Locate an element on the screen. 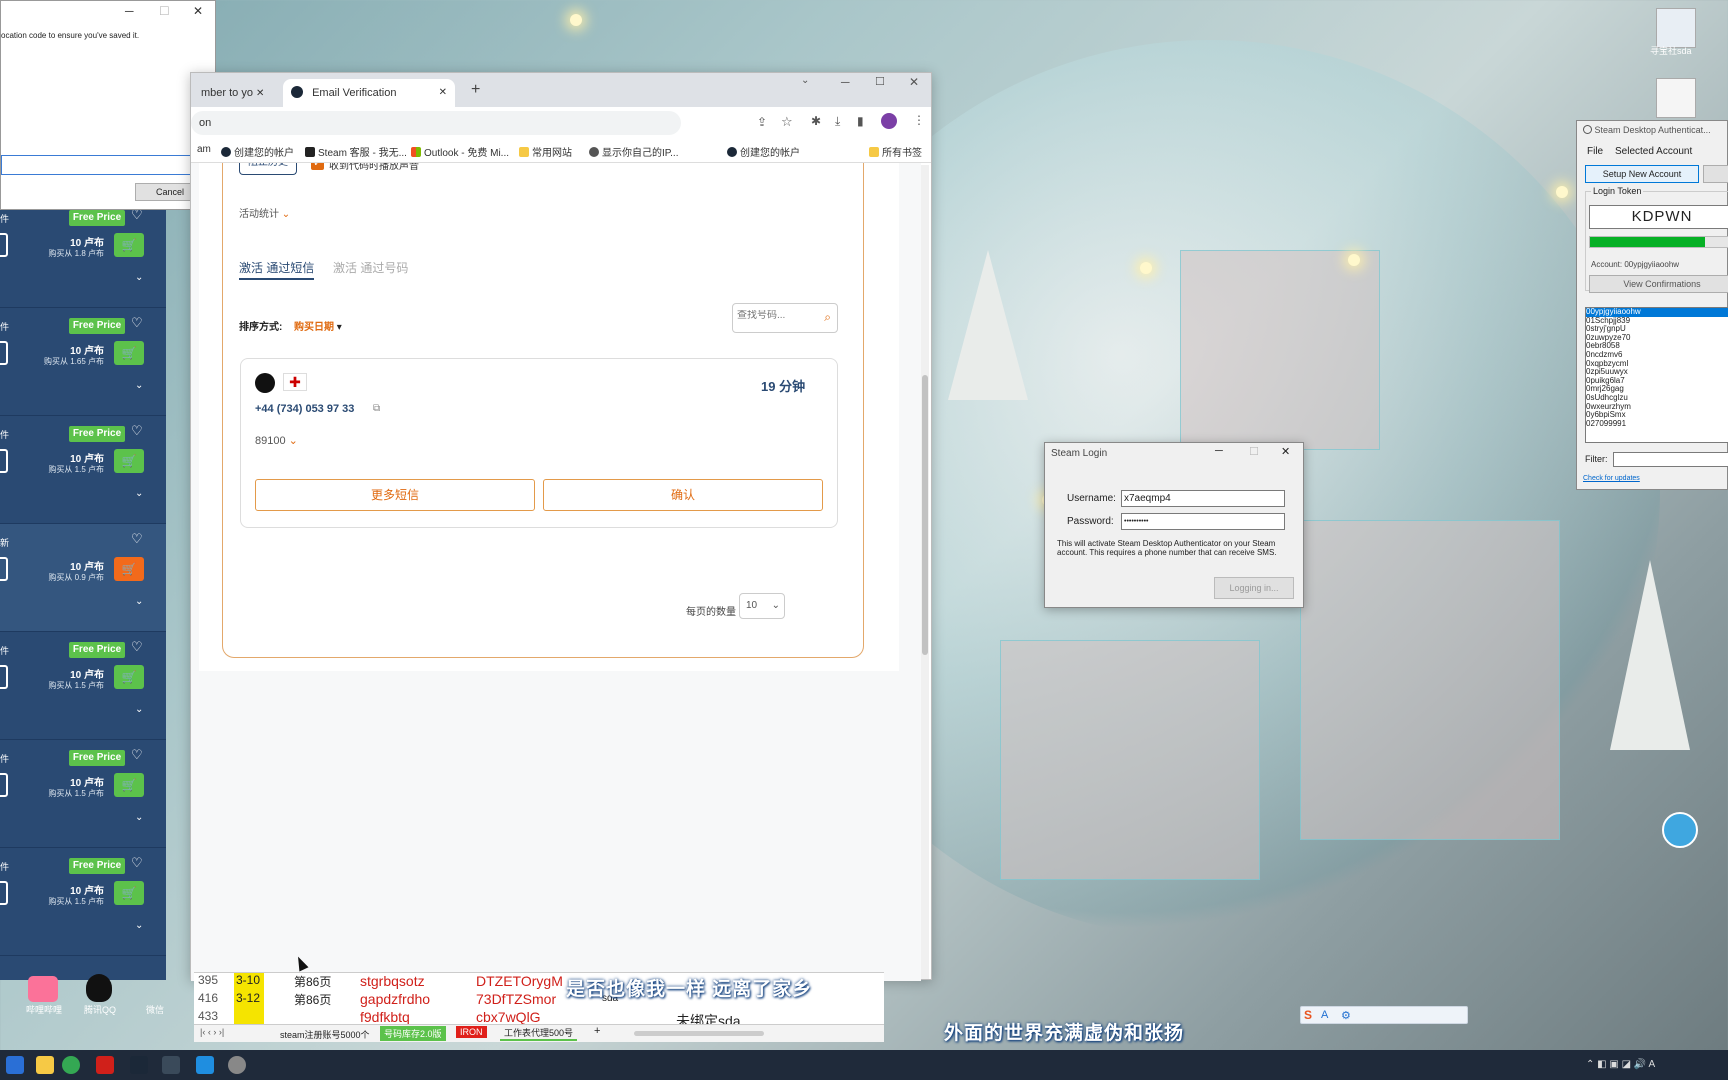 This screenshot has width=1728, height=1080. url-input: on is located at coordinates (436, 123).